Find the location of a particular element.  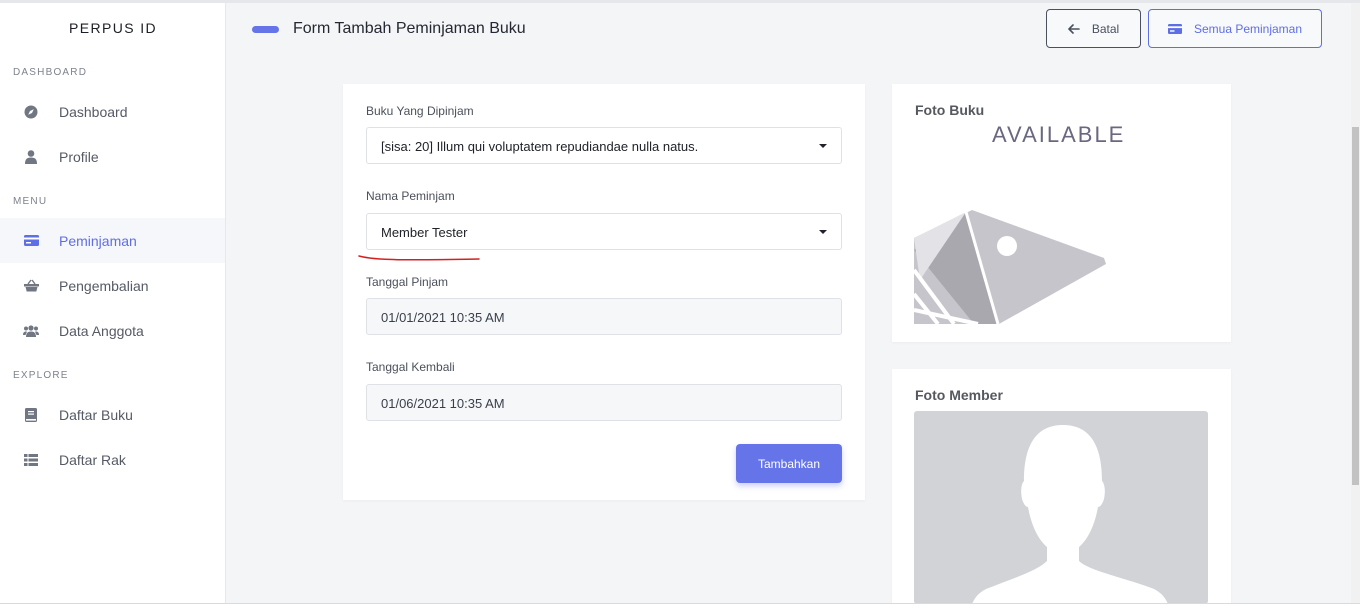

section-title-explore: EXPLORE is located at coordinates (41, 375).